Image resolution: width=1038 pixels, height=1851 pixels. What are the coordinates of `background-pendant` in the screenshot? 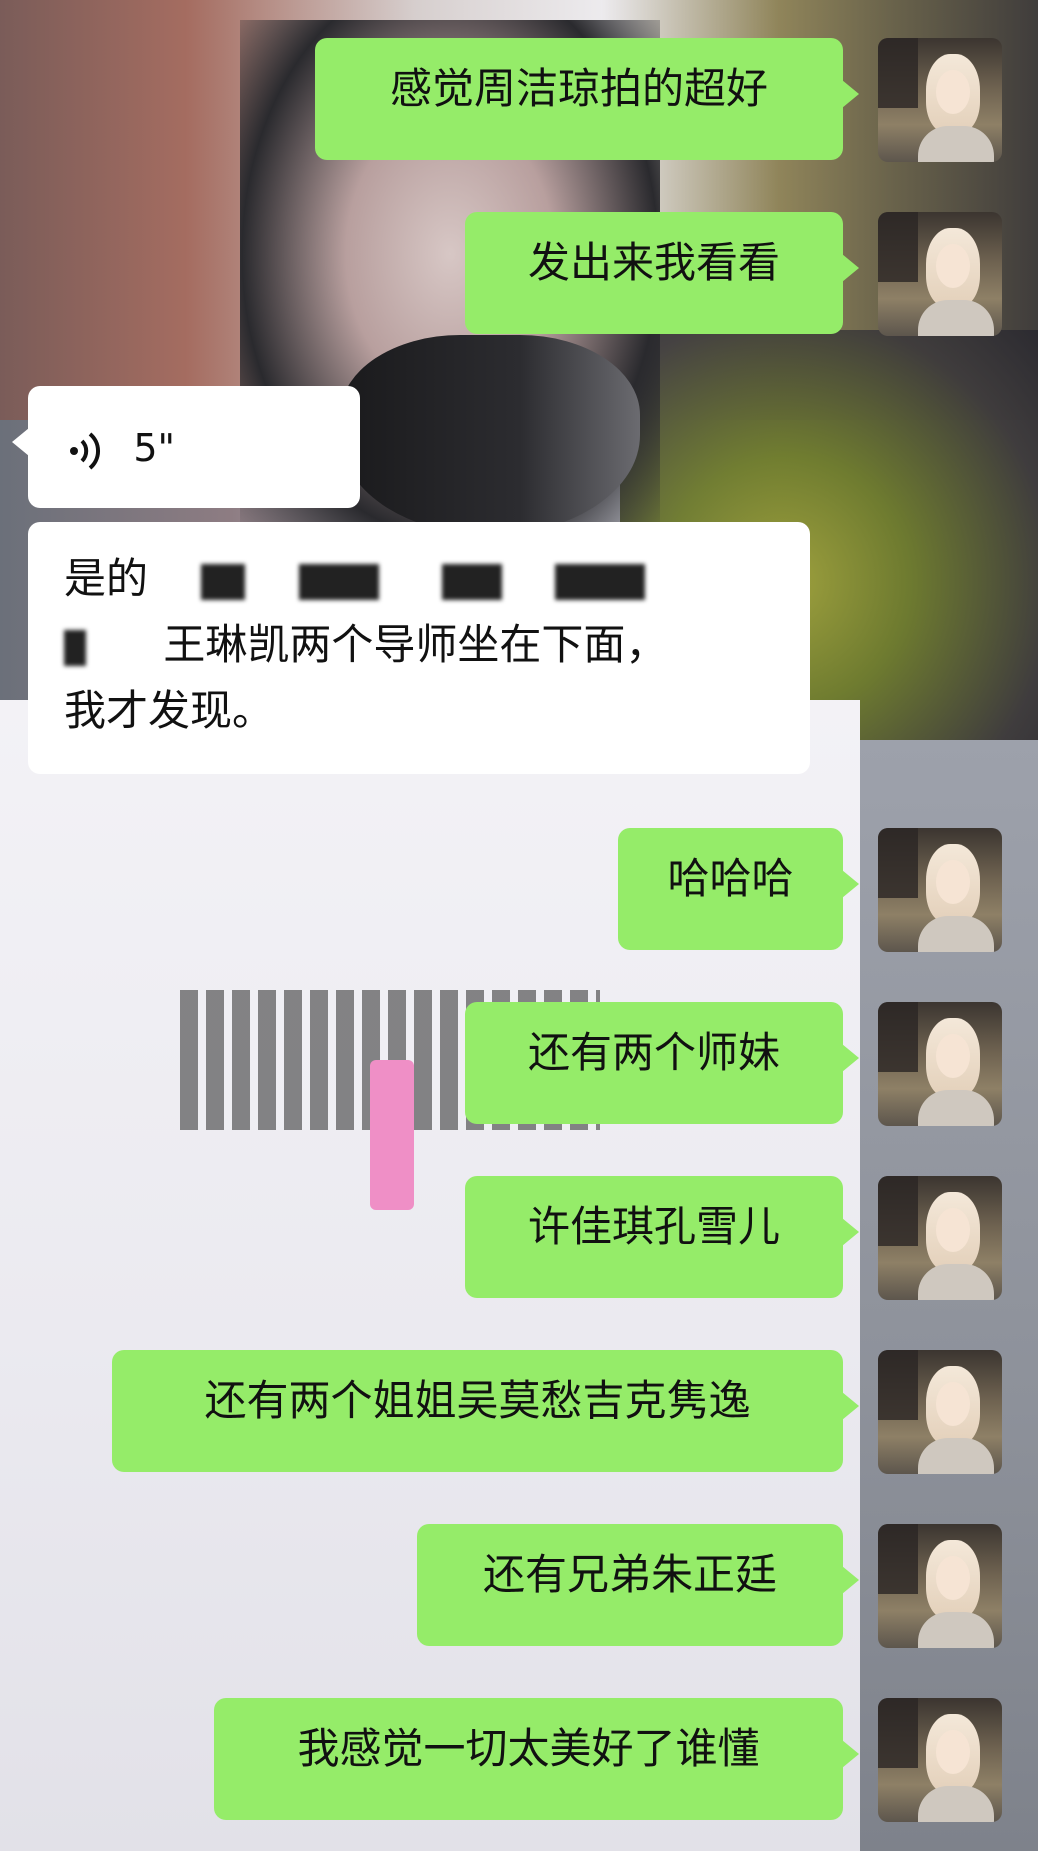 It's located at (392, 1135).